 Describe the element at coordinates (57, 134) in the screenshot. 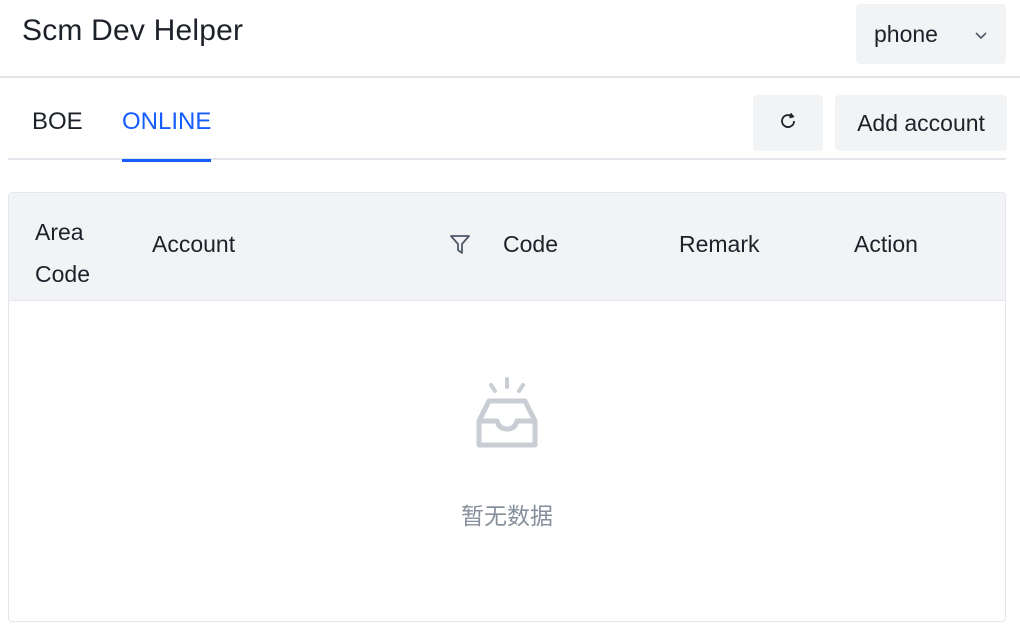

I see `tab-boe: BOE` at that location.